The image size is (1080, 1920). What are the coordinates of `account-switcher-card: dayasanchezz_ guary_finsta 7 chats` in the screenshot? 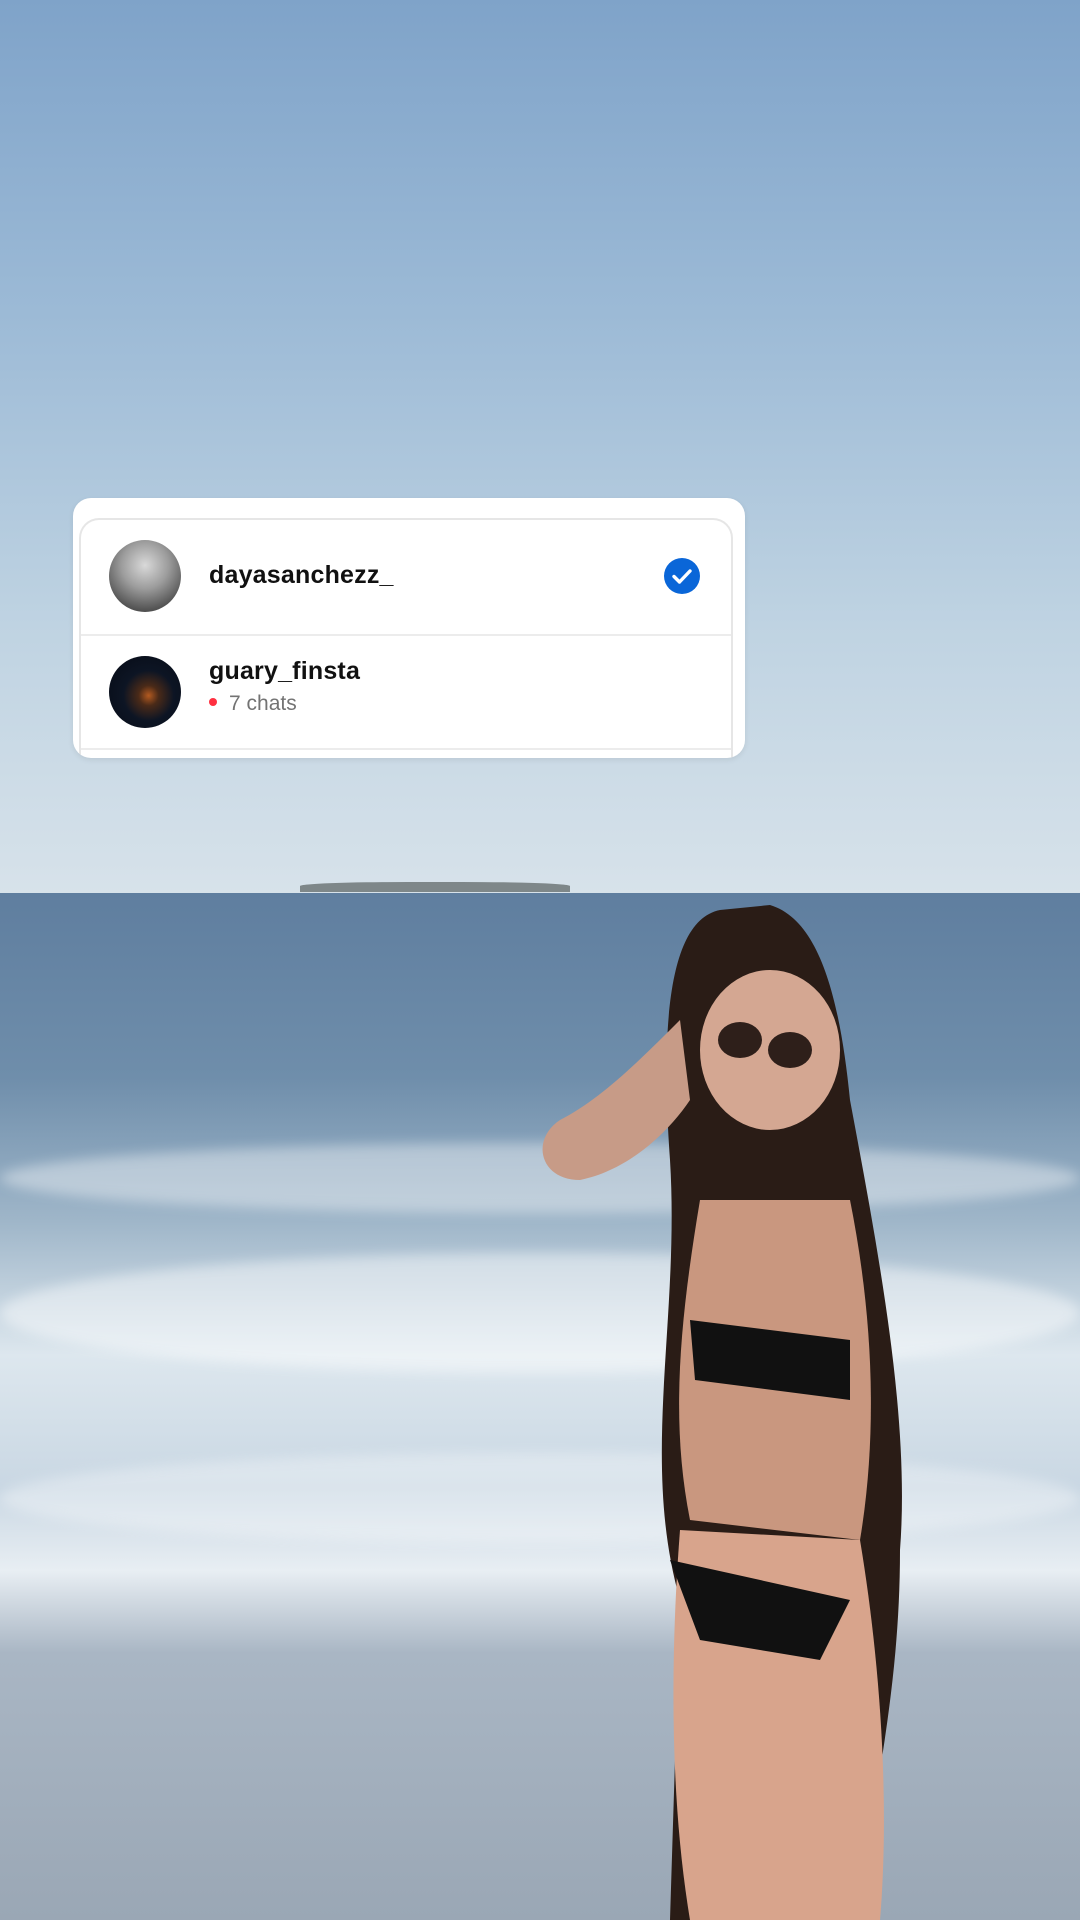 It's located at (409, 628).